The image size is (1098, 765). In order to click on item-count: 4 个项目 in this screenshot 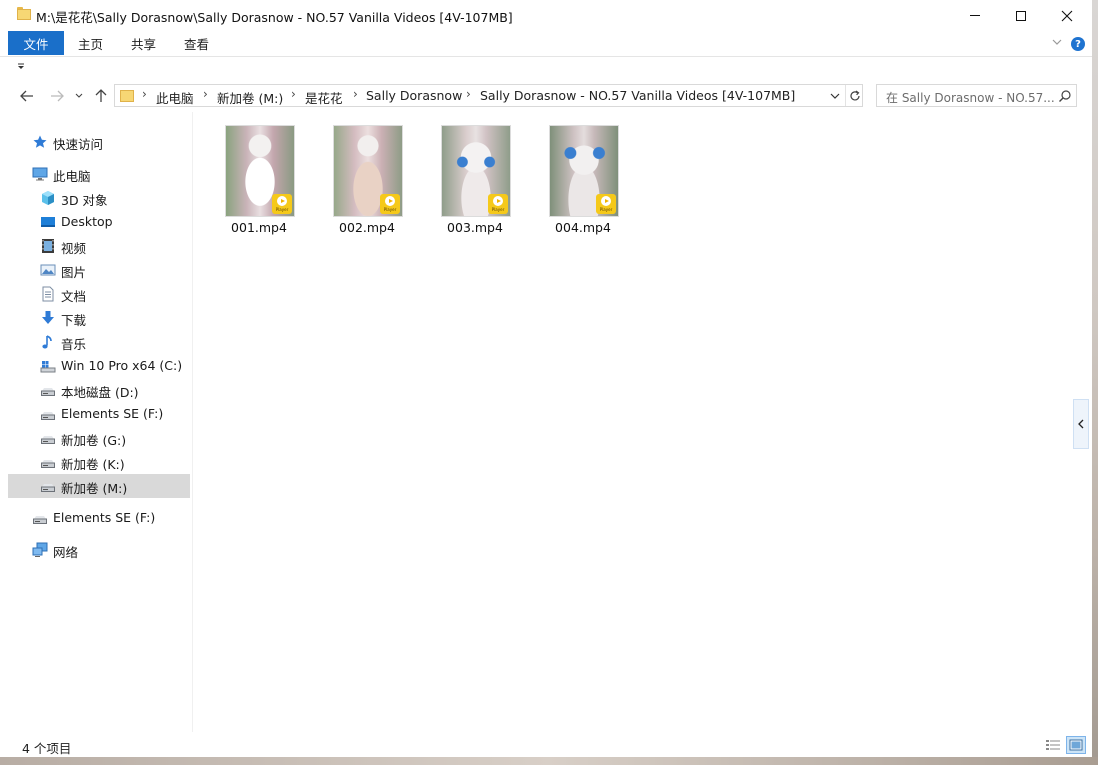, I will do `click(47, 748)`.